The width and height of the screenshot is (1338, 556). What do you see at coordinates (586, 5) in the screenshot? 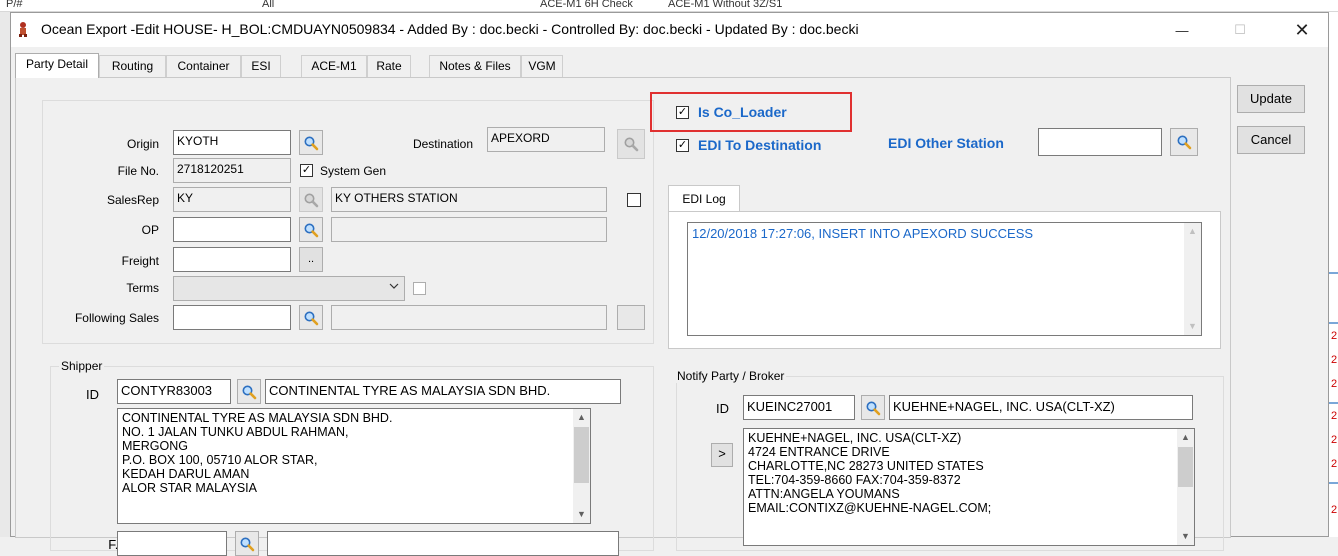
I see `background-text: ACE-M1 6H Check` at bounding box center [586, 5].